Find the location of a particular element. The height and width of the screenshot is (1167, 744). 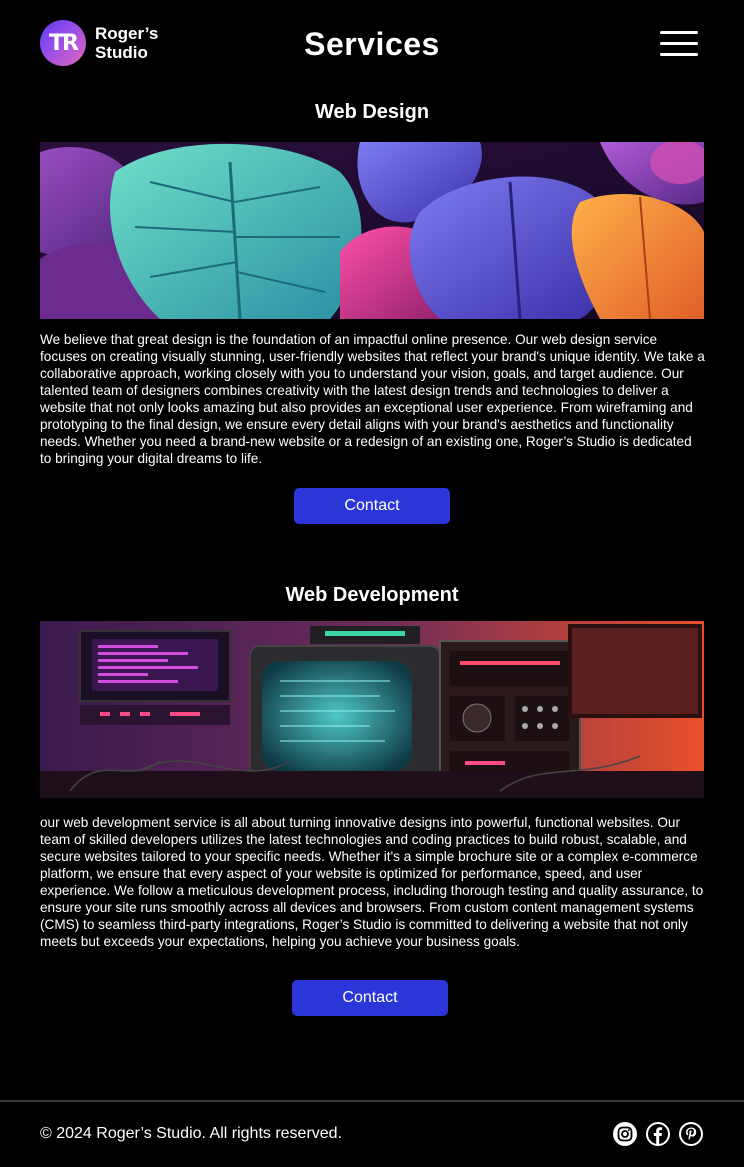

retro-computer-monitors-image is located at coordinates (372, 709).